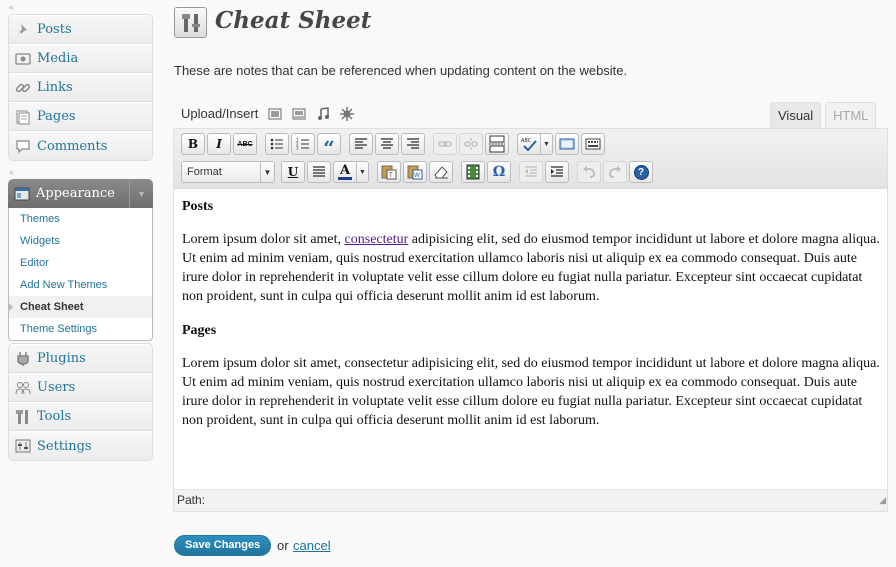 The height and width of the screenshot is (567, 896). What do you see at coordinates (299, 114) in the screenshot?
I see `add-video-icon` at bounding box center [299, 114].